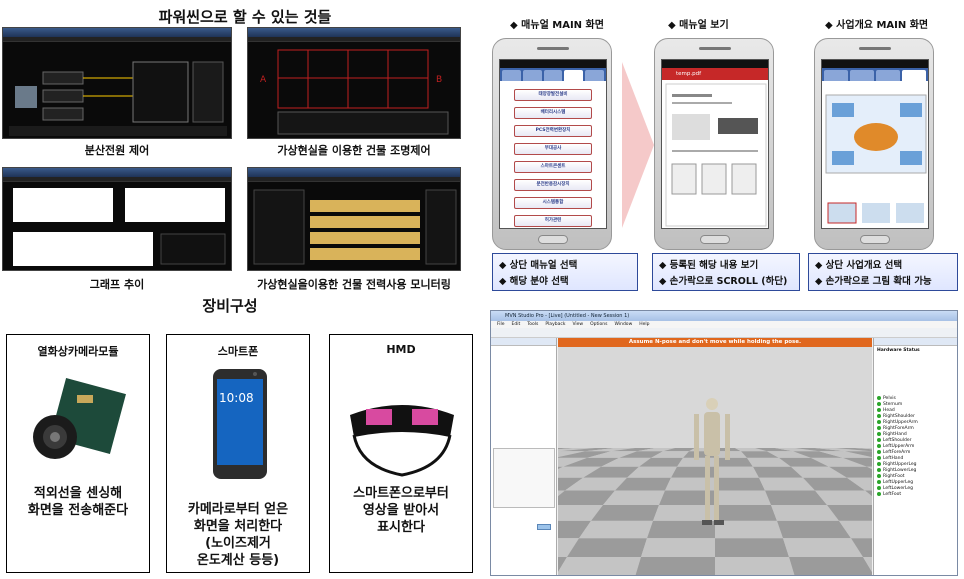  What do you see at coordinates (898, 350) in the screenshot?
I see `hardware-status-header: Hardware Status` at bounding box center [898, 350].